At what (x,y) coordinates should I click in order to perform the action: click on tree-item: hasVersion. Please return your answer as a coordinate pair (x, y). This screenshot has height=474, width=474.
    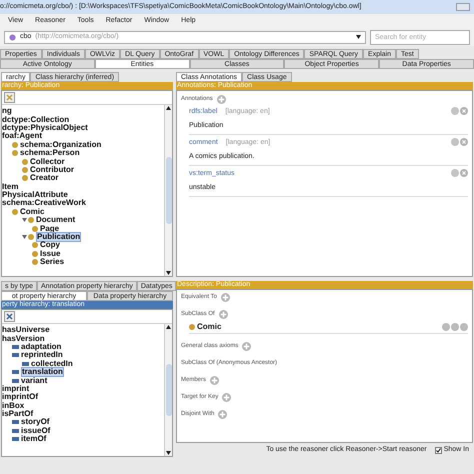
    Looking at the image, I should click on (23, 338).